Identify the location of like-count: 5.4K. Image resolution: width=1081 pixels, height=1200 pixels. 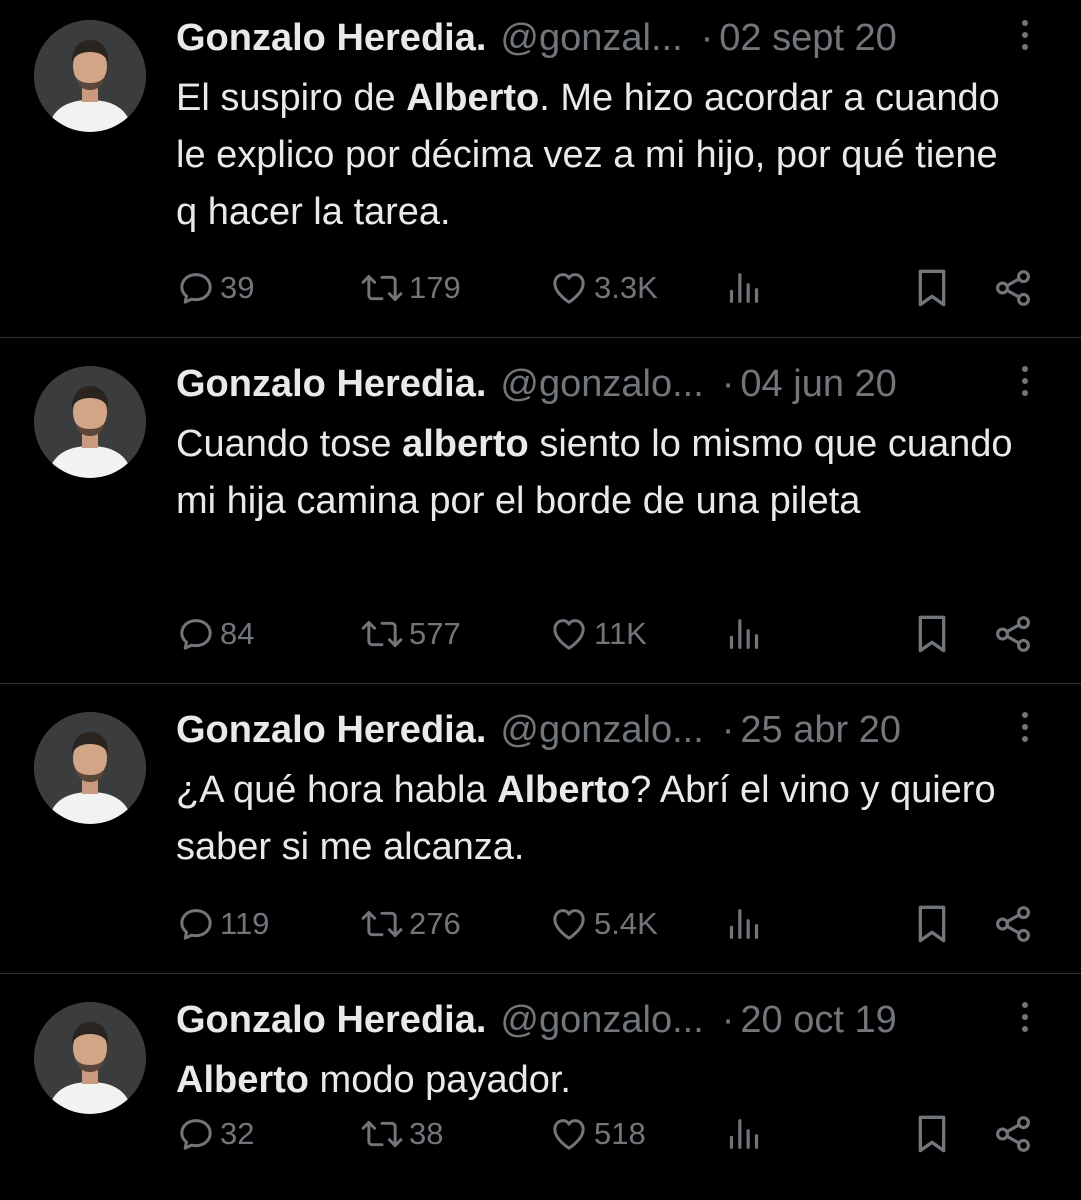
(626, 923).